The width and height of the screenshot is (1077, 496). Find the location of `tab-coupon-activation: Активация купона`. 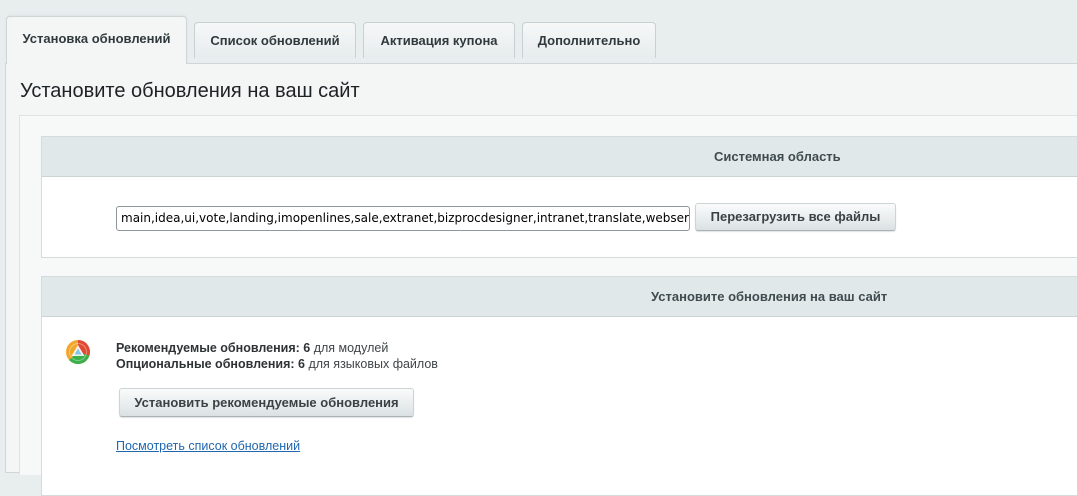

tab-coupon-activation: Активация купона is located at coordinates (439, 40).